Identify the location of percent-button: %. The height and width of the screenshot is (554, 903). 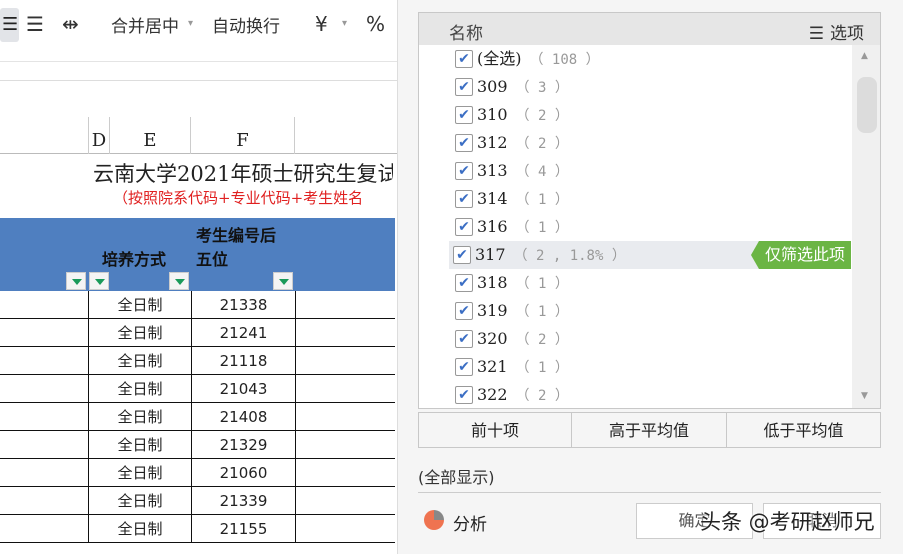
(375, 24).